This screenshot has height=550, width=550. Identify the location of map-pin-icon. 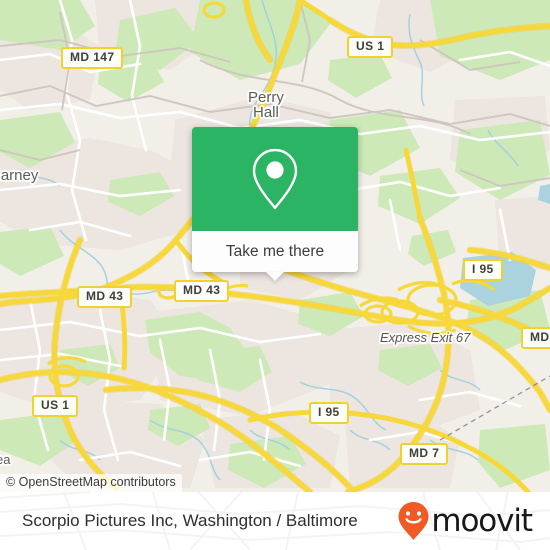
(275, 179).